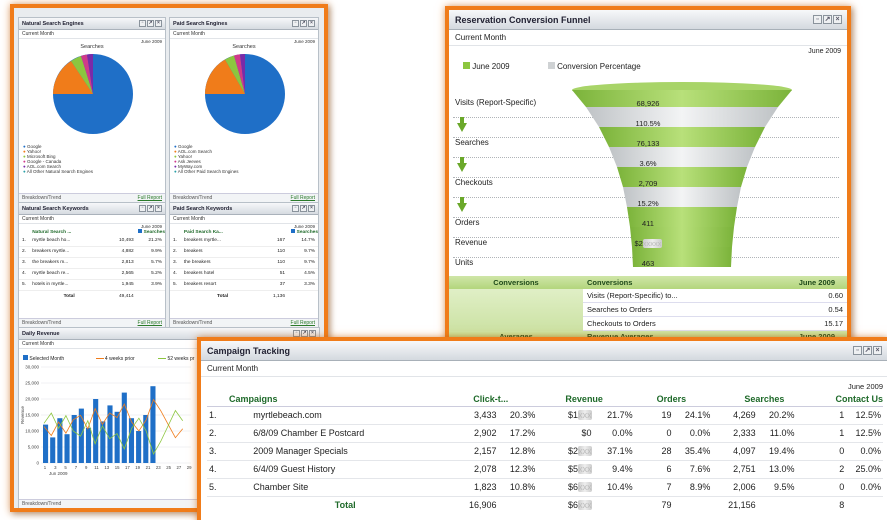 The width and height of the screenshot is (887, 520). Describe the element at coordinates (47, 359) in the screenshot. I see `legend-label: Selected Month` at that location.